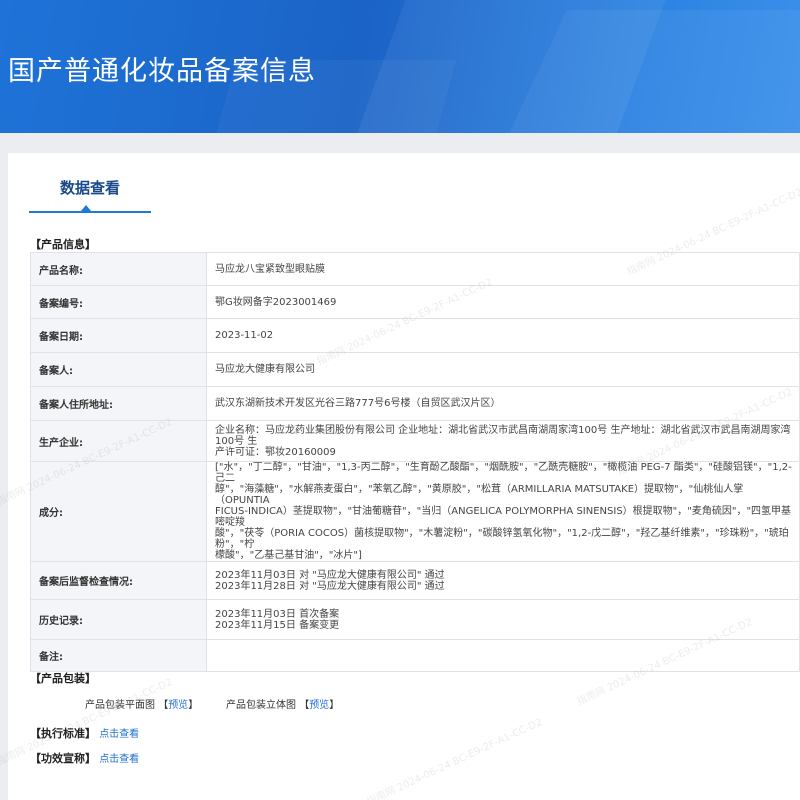 Image resolution: width=800 pixels, height=800 pixels. I want to click on table-row: 备案人: 马应龙大健康有限公司, so click(415, 369).